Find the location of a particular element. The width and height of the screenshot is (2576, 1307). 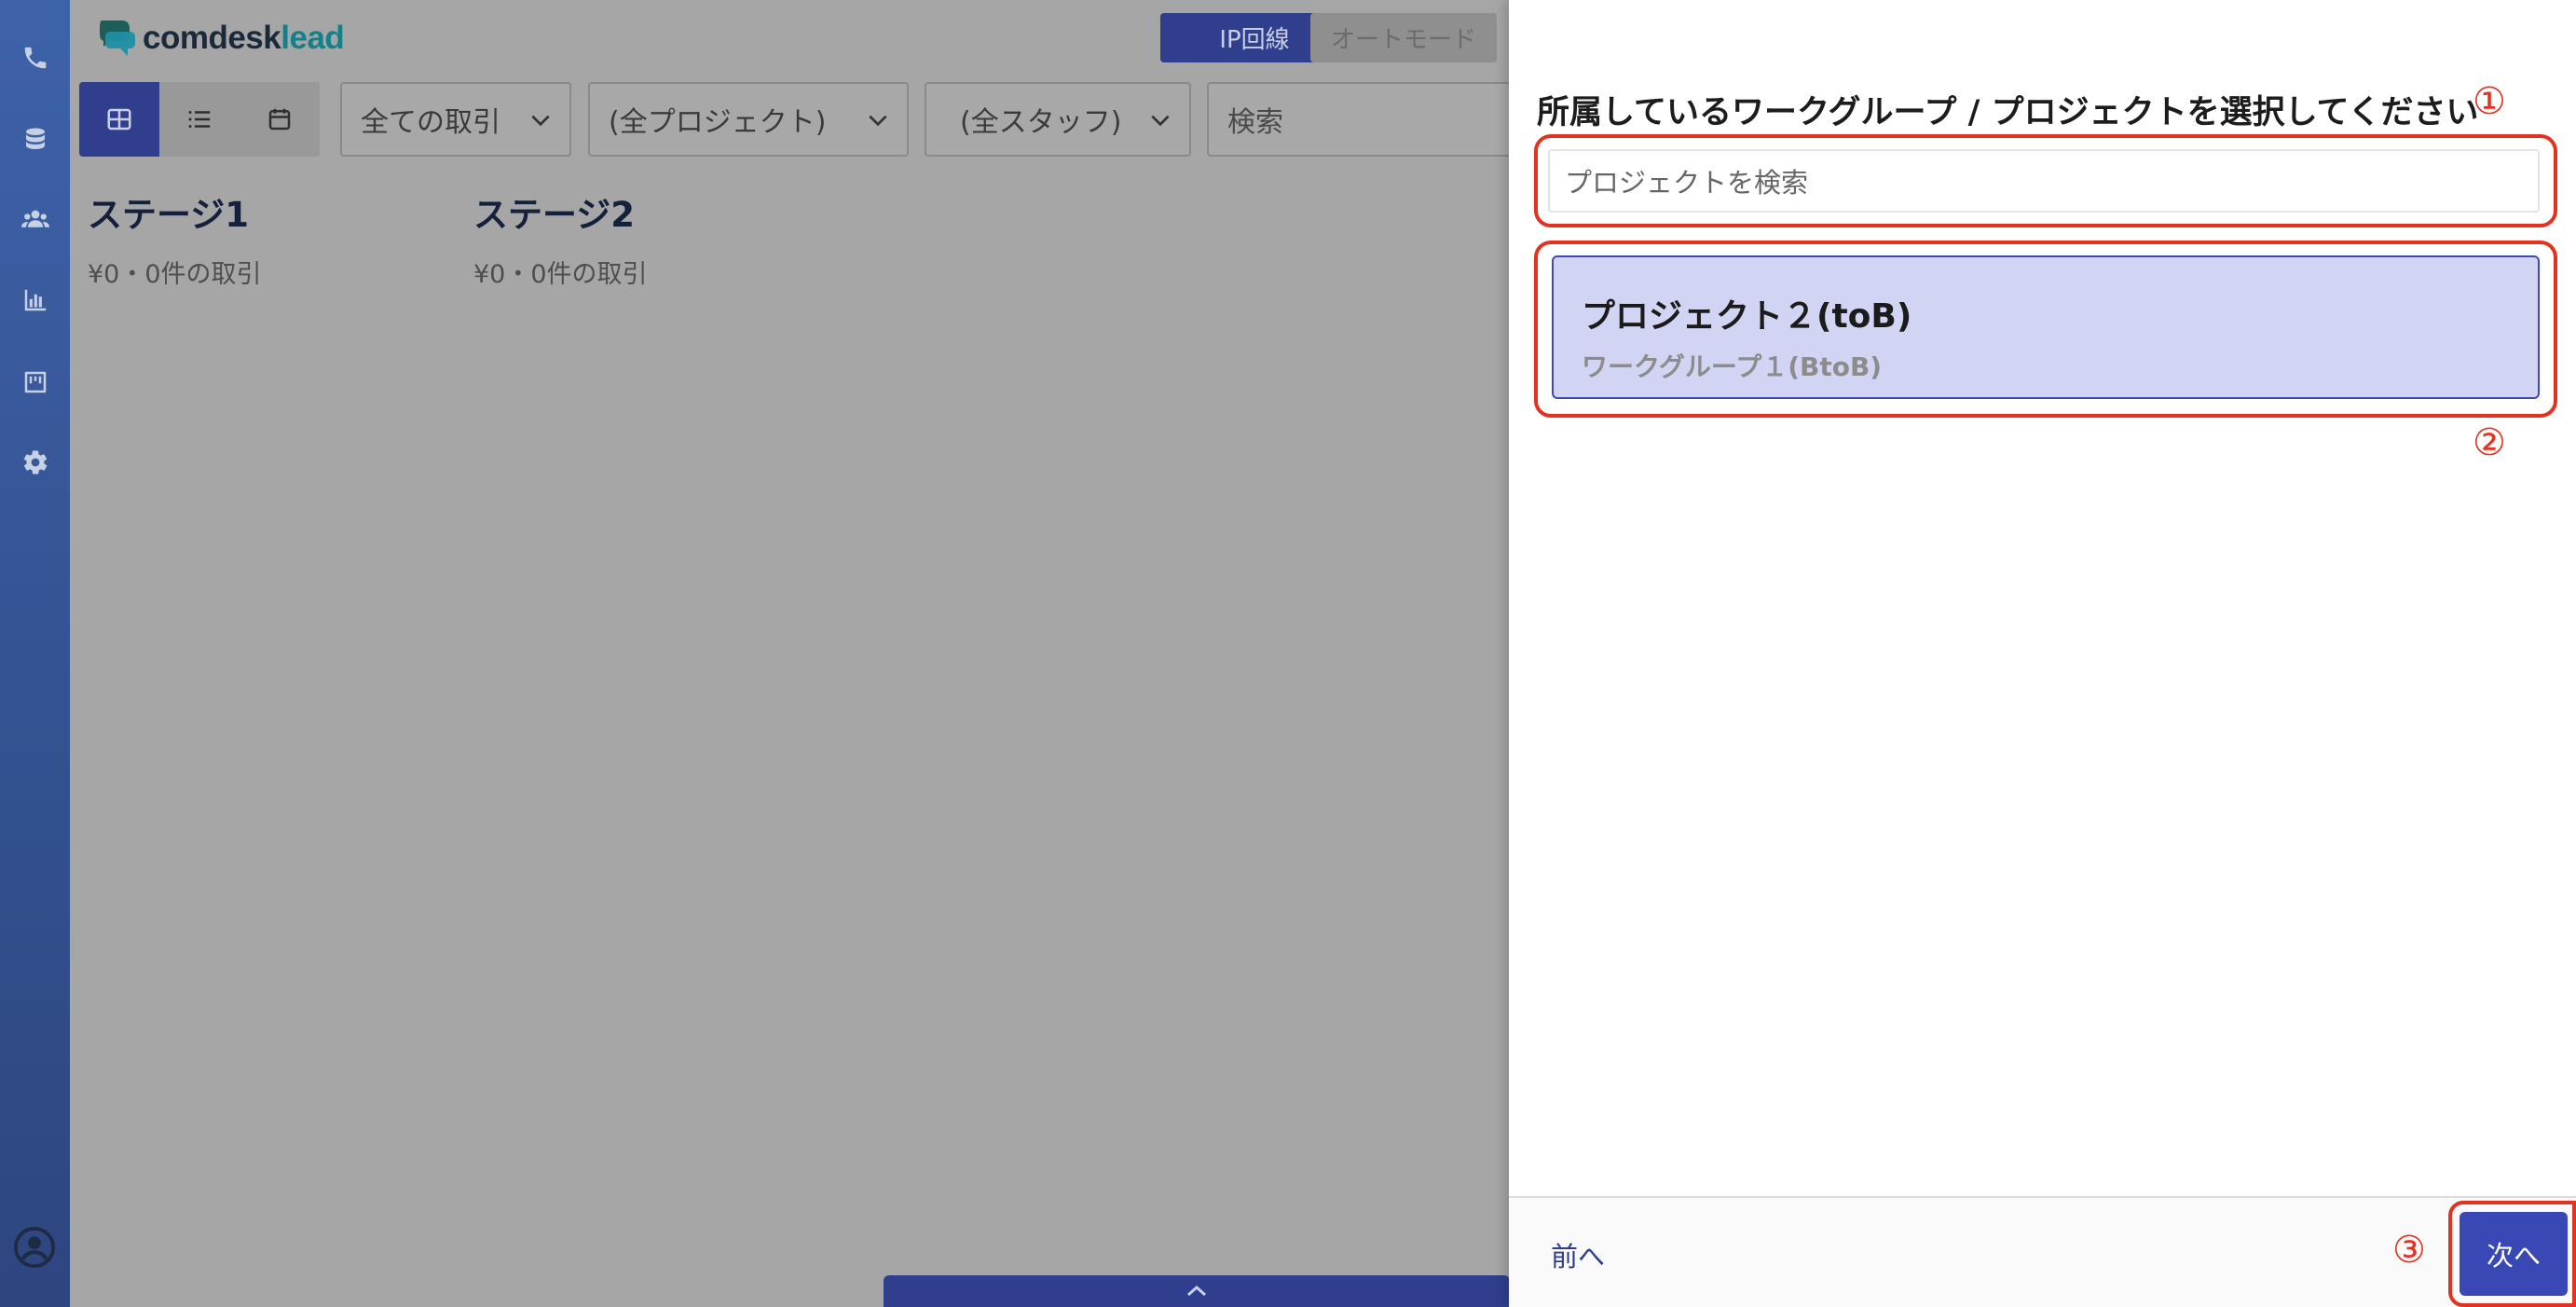

chevron-up-icon is located at coordinates (1196, 1291).